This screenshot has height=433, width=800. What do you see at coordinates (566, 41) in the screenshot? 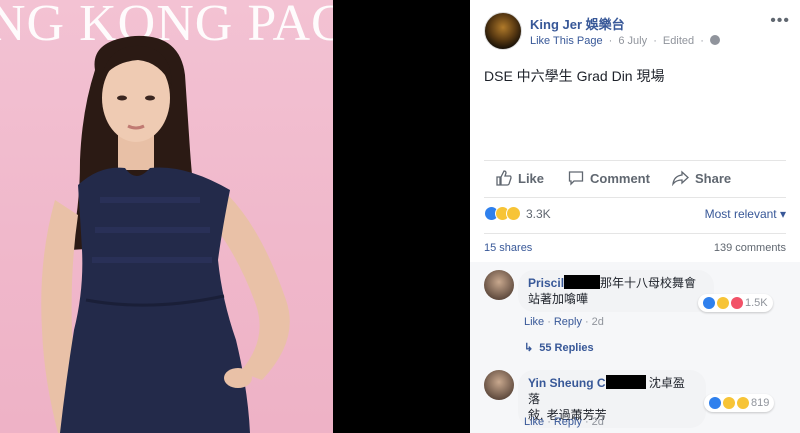
I see `like-page-link: Like This Page` at bounding box center [566, 41].